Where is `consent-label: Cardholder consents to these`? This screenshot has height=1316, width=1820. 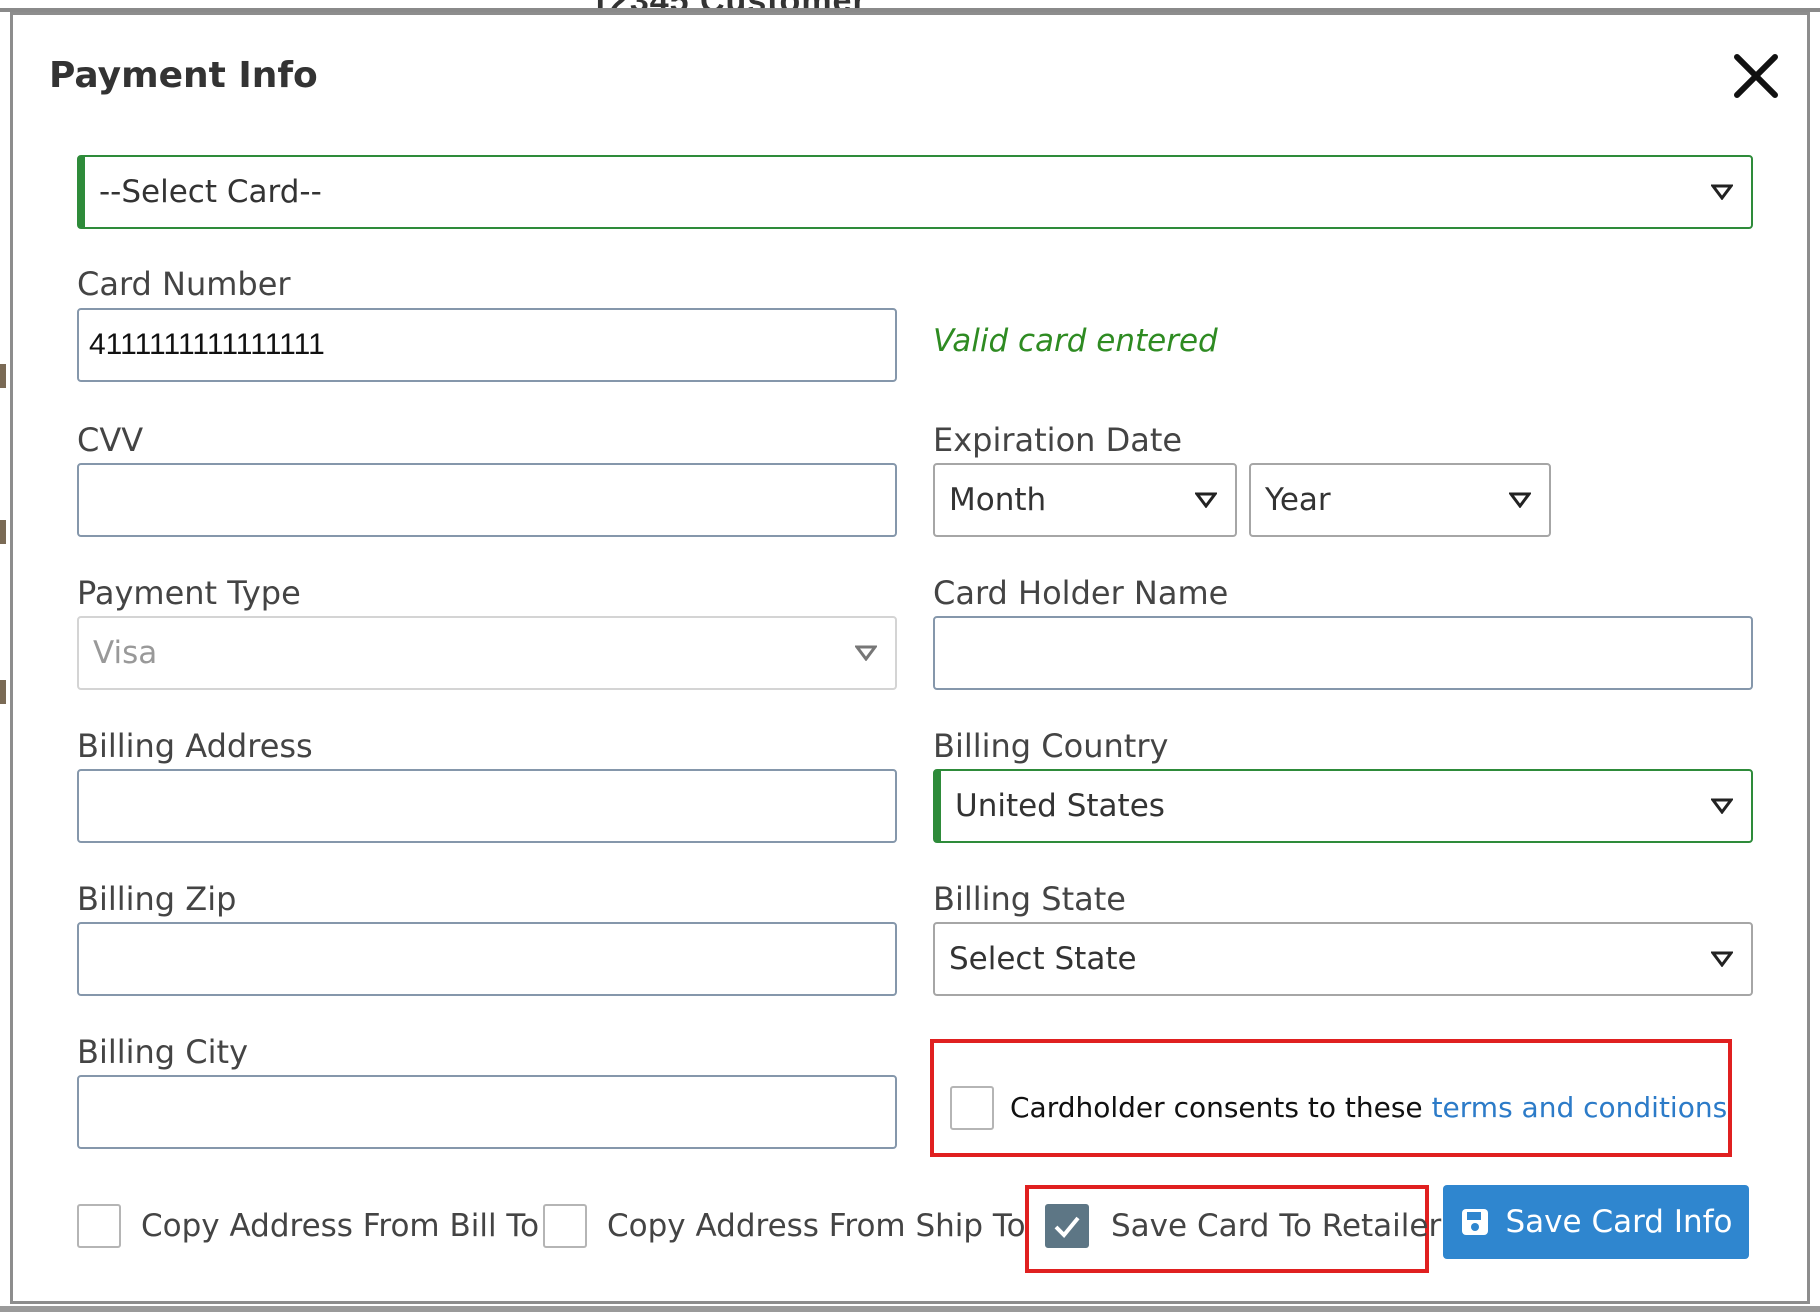 consent-label: Cardholder consents to these is located at coordinates (1216, 1107).